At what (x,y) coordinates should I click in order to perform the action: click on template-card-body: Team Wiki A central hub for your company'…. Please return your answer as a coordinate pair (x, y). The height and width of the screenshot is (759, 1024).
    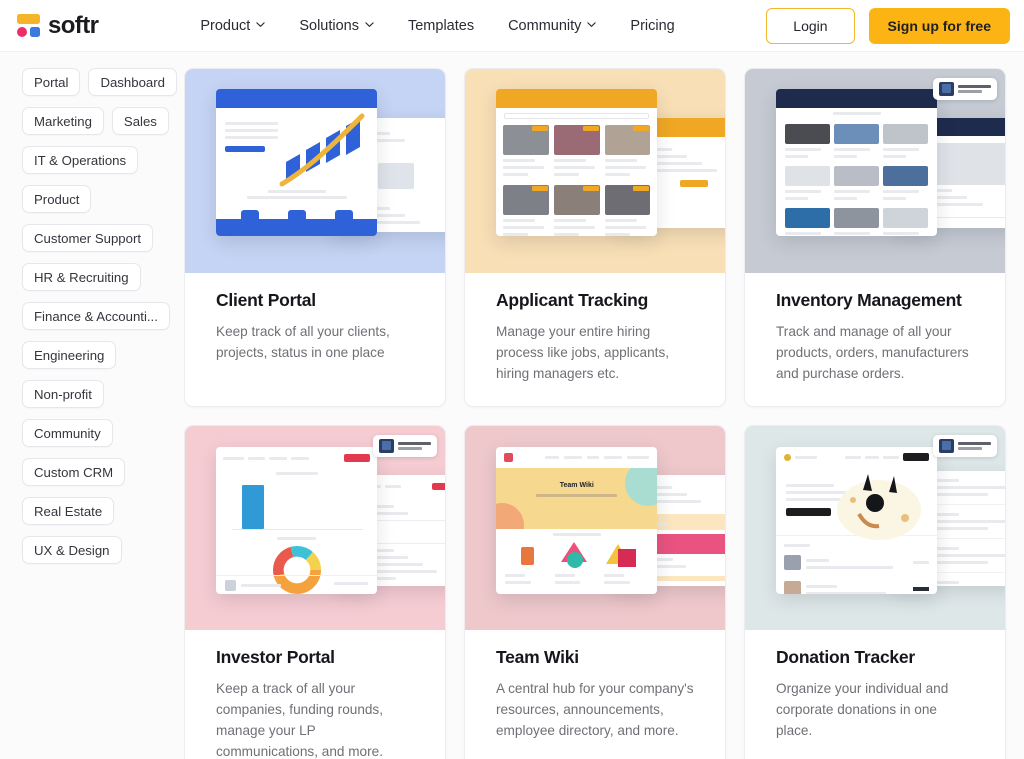
    Looking at the image, I should click on (595, 694).